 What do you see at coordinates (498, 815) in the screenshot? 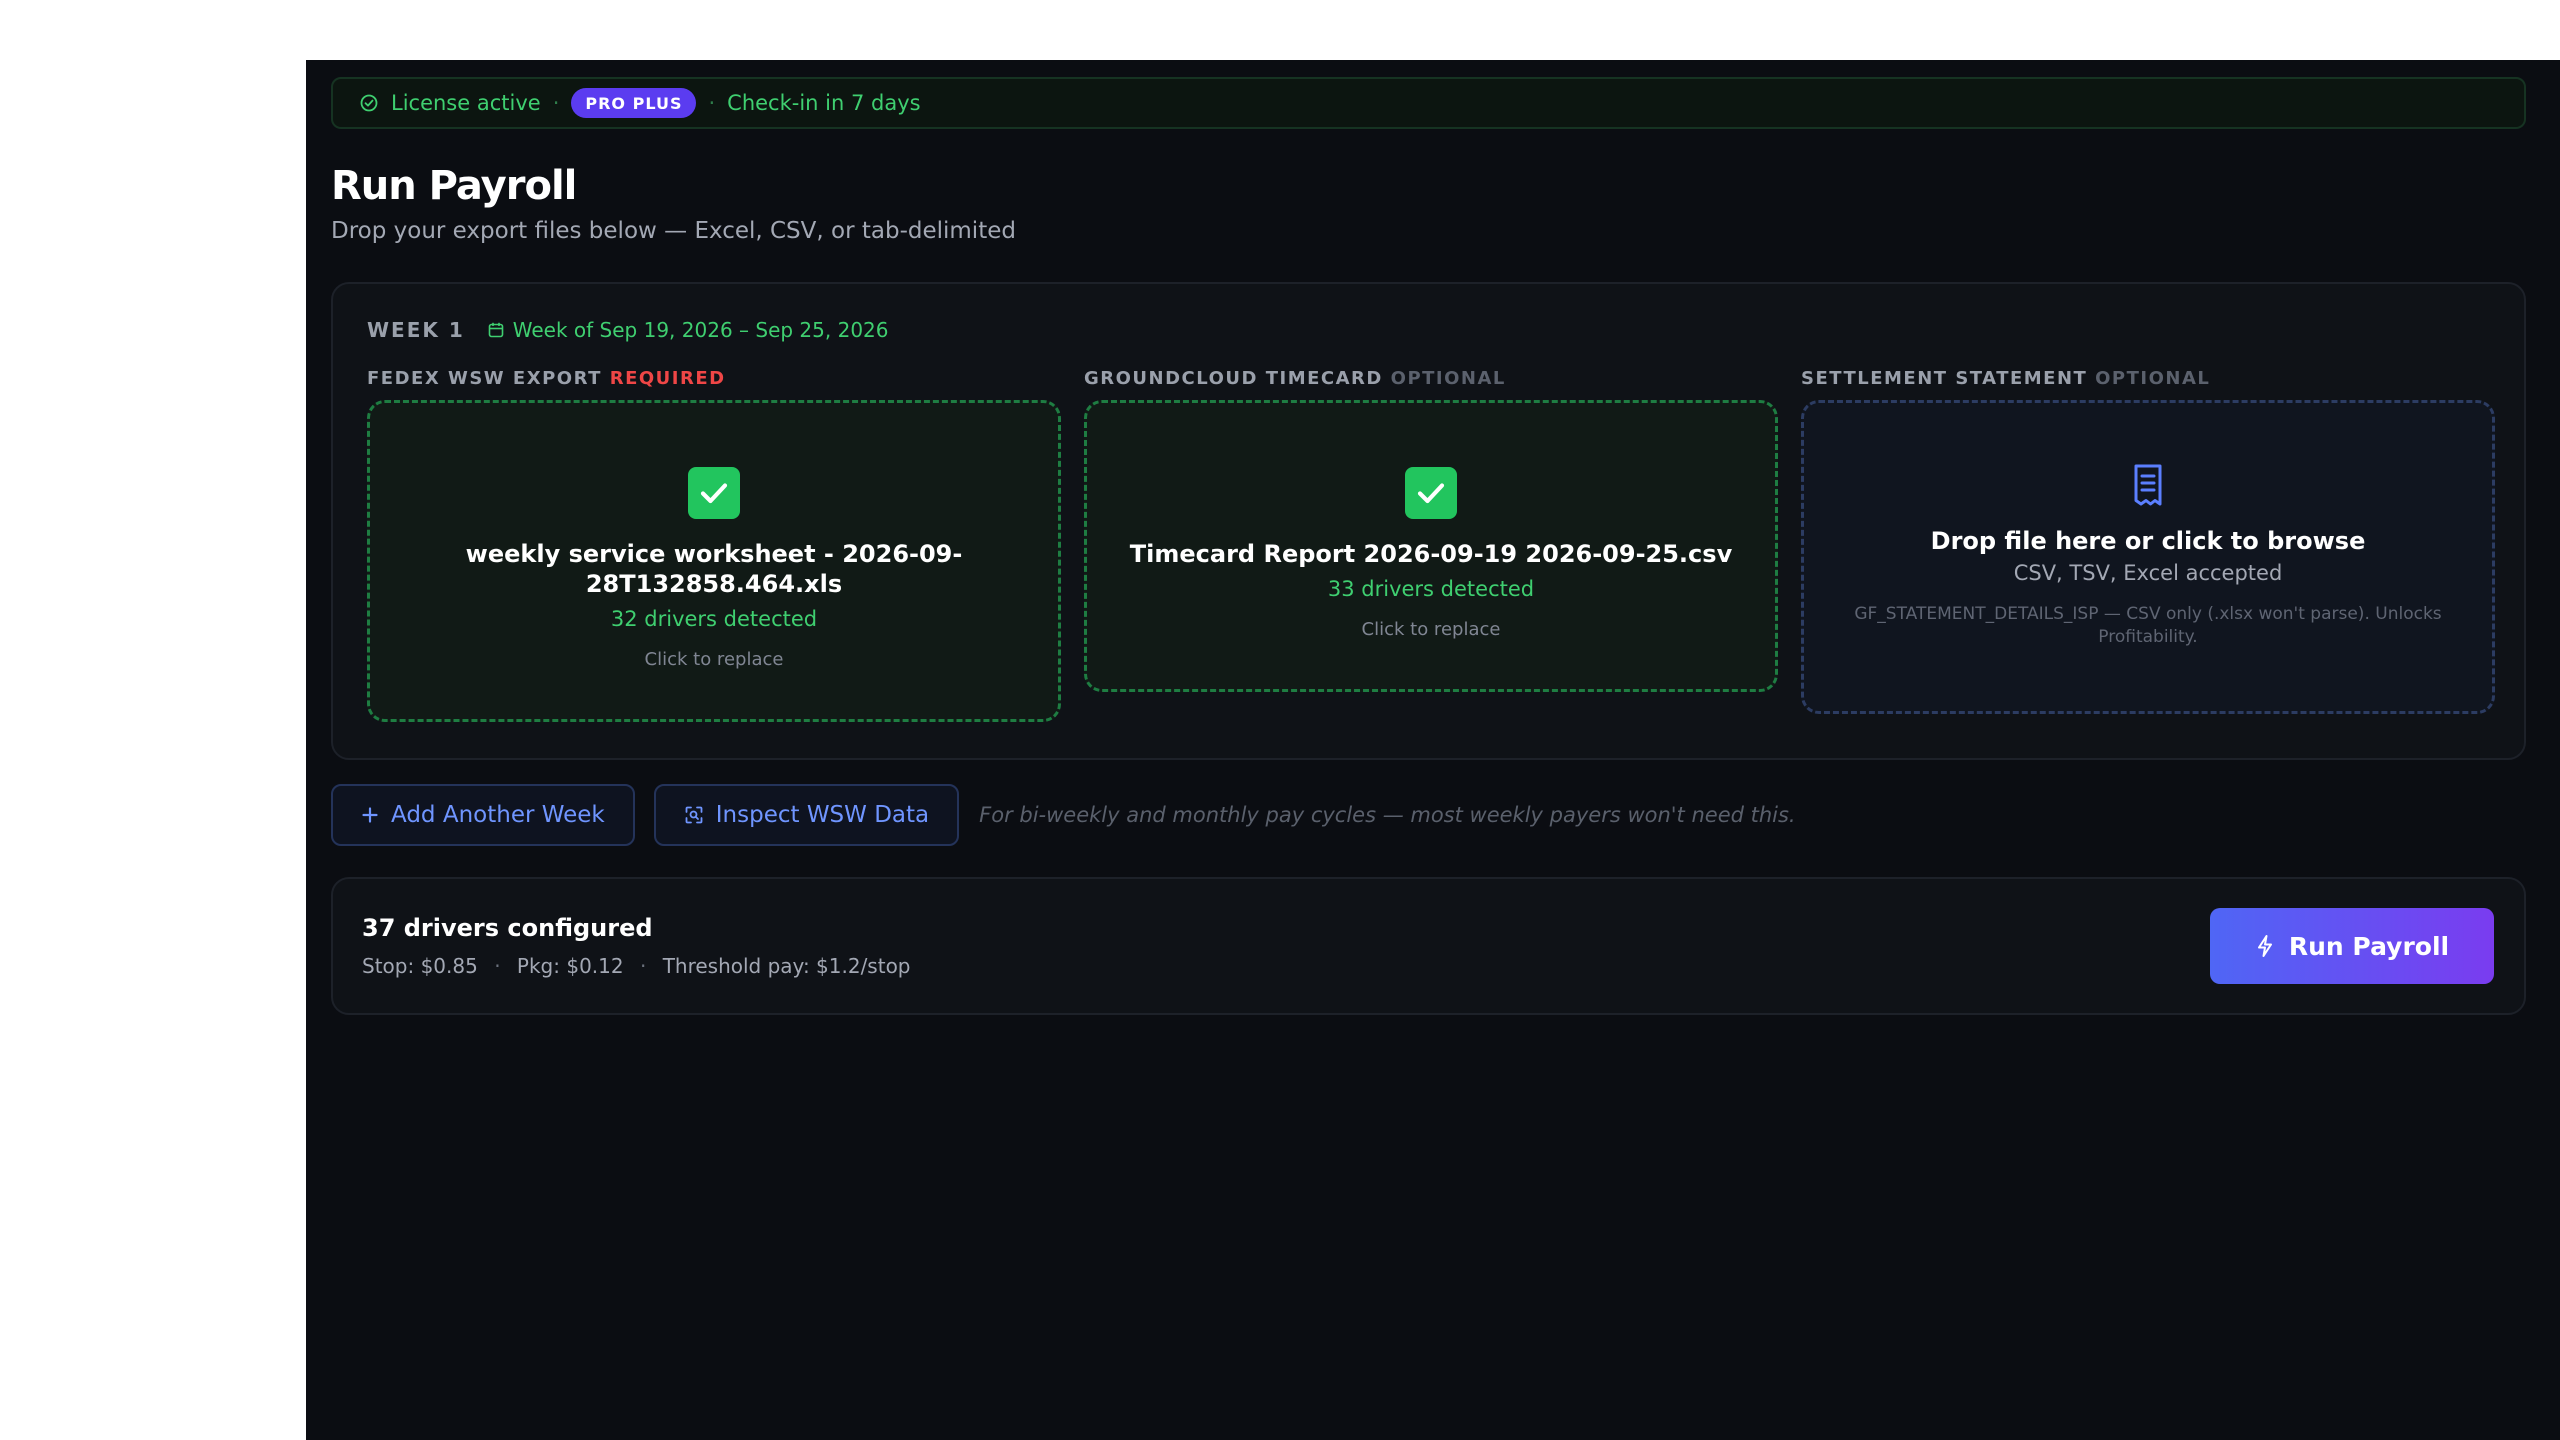
I see `add-week-label: Add Another Week` at bounding box center [498, 815].